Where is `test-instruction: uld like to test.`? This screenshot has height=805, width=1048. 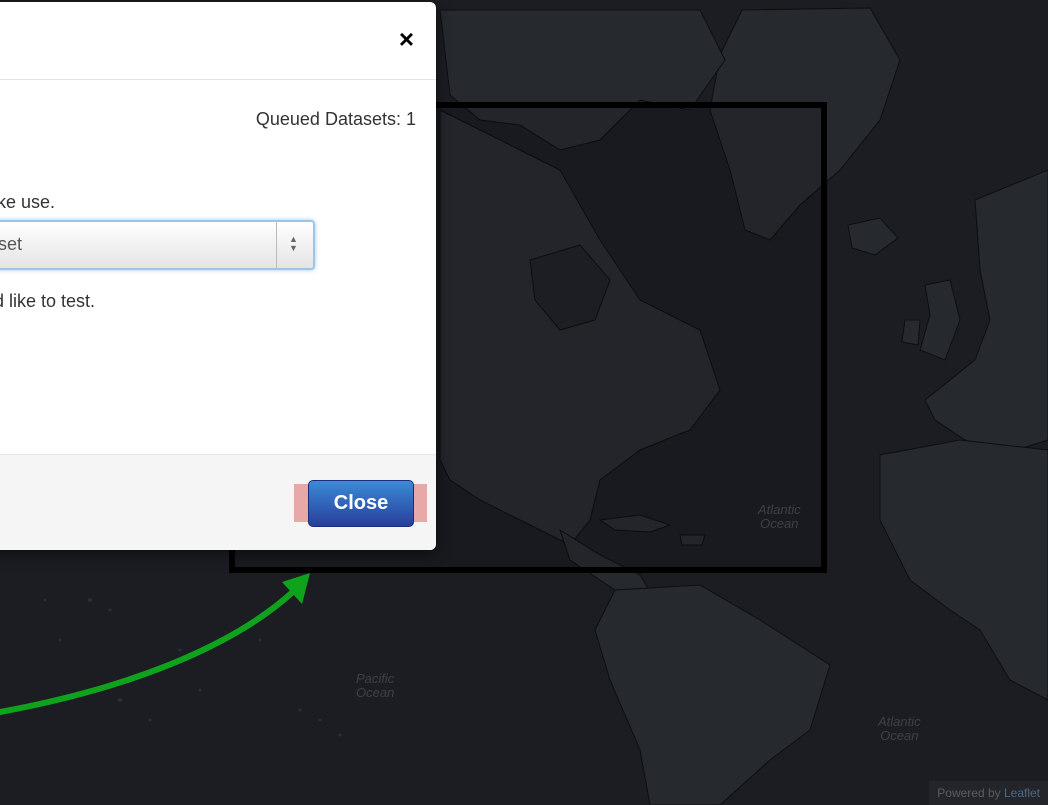 test-instruction: uld like to test. is located at coordinates (48, 301).